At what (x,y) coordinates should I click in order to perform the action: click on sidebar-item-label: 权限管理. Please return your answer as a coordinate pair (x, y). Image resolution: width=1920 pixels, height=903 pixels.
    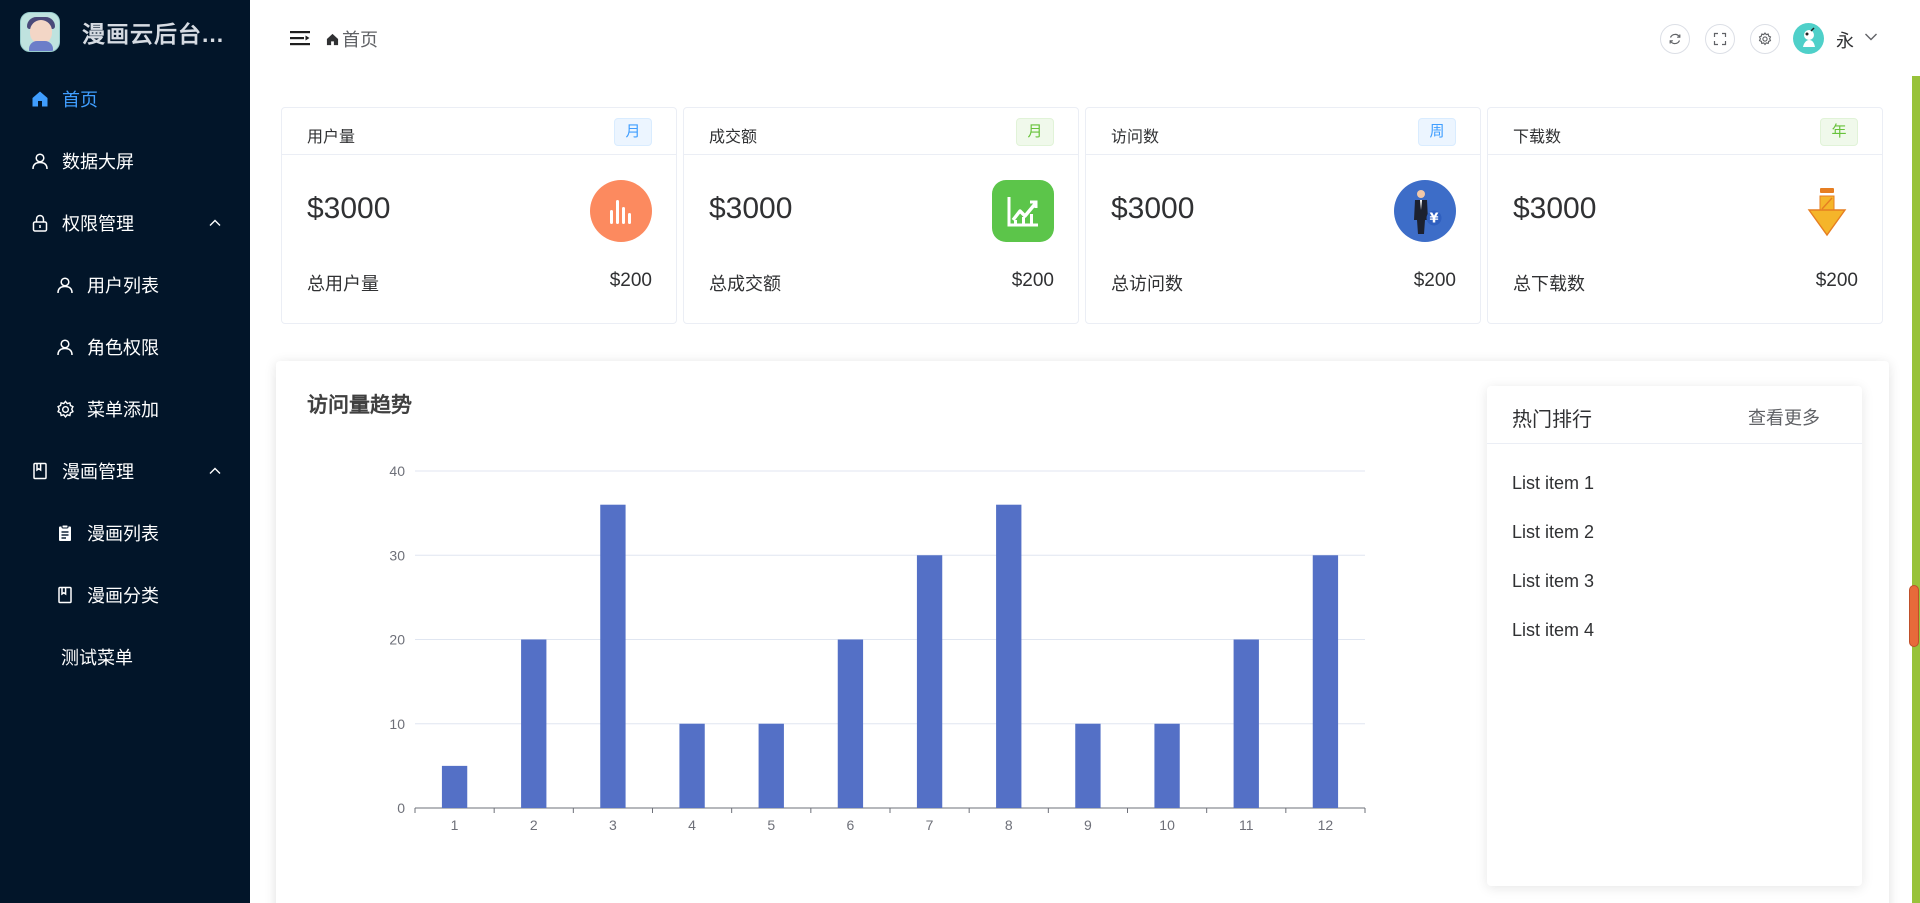
    Looking at the image, I should click on (98, 224).